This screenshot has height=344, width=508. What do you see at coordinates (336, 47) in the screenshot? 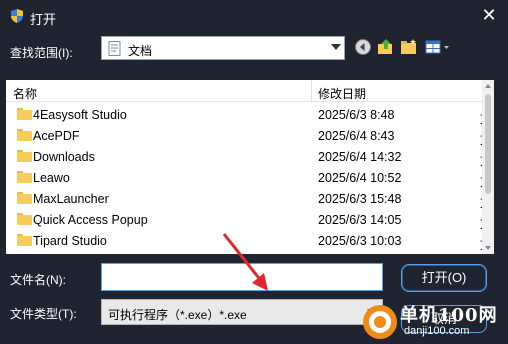
I see `chevron-down-icon` at bounding box center [336, 47].